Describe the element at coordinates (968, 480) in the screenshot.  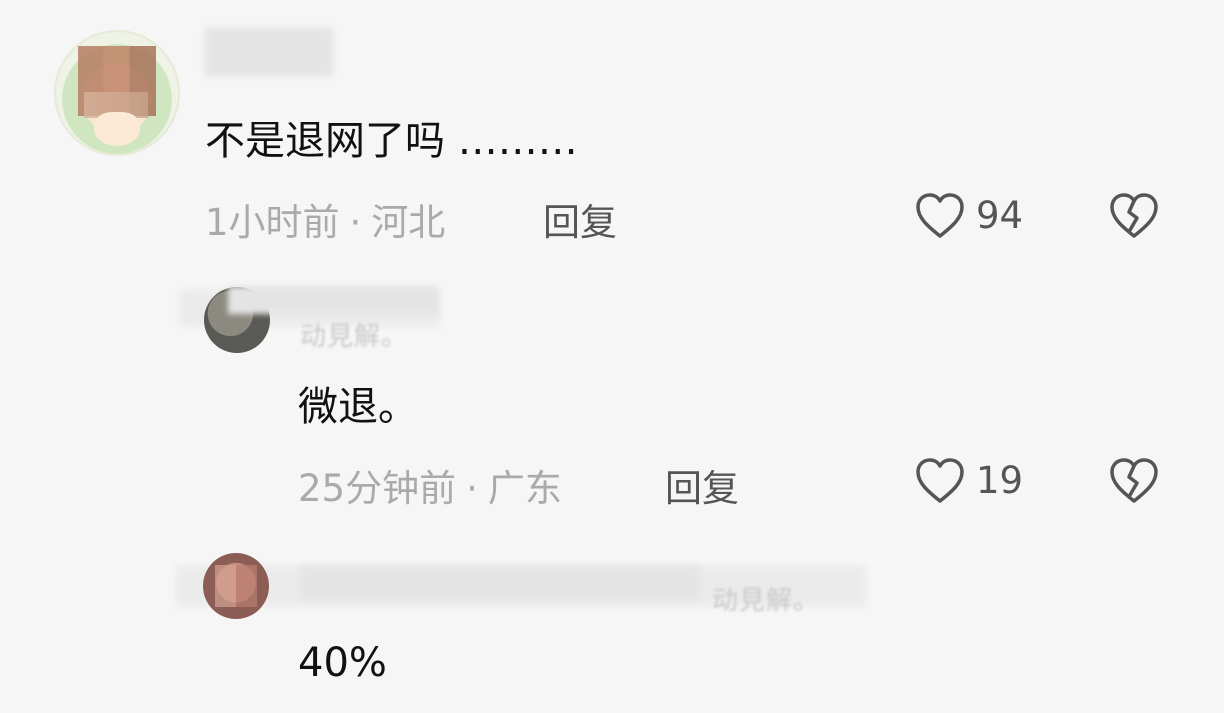
I see `like-button: 19` at that location.